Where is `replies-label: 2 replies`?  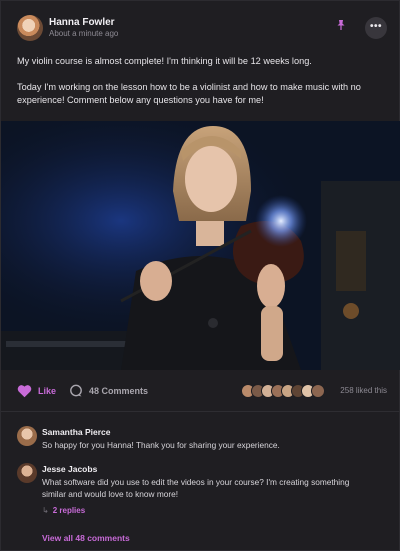
replies-label: 2 replies is located at coordinates (69, 510).